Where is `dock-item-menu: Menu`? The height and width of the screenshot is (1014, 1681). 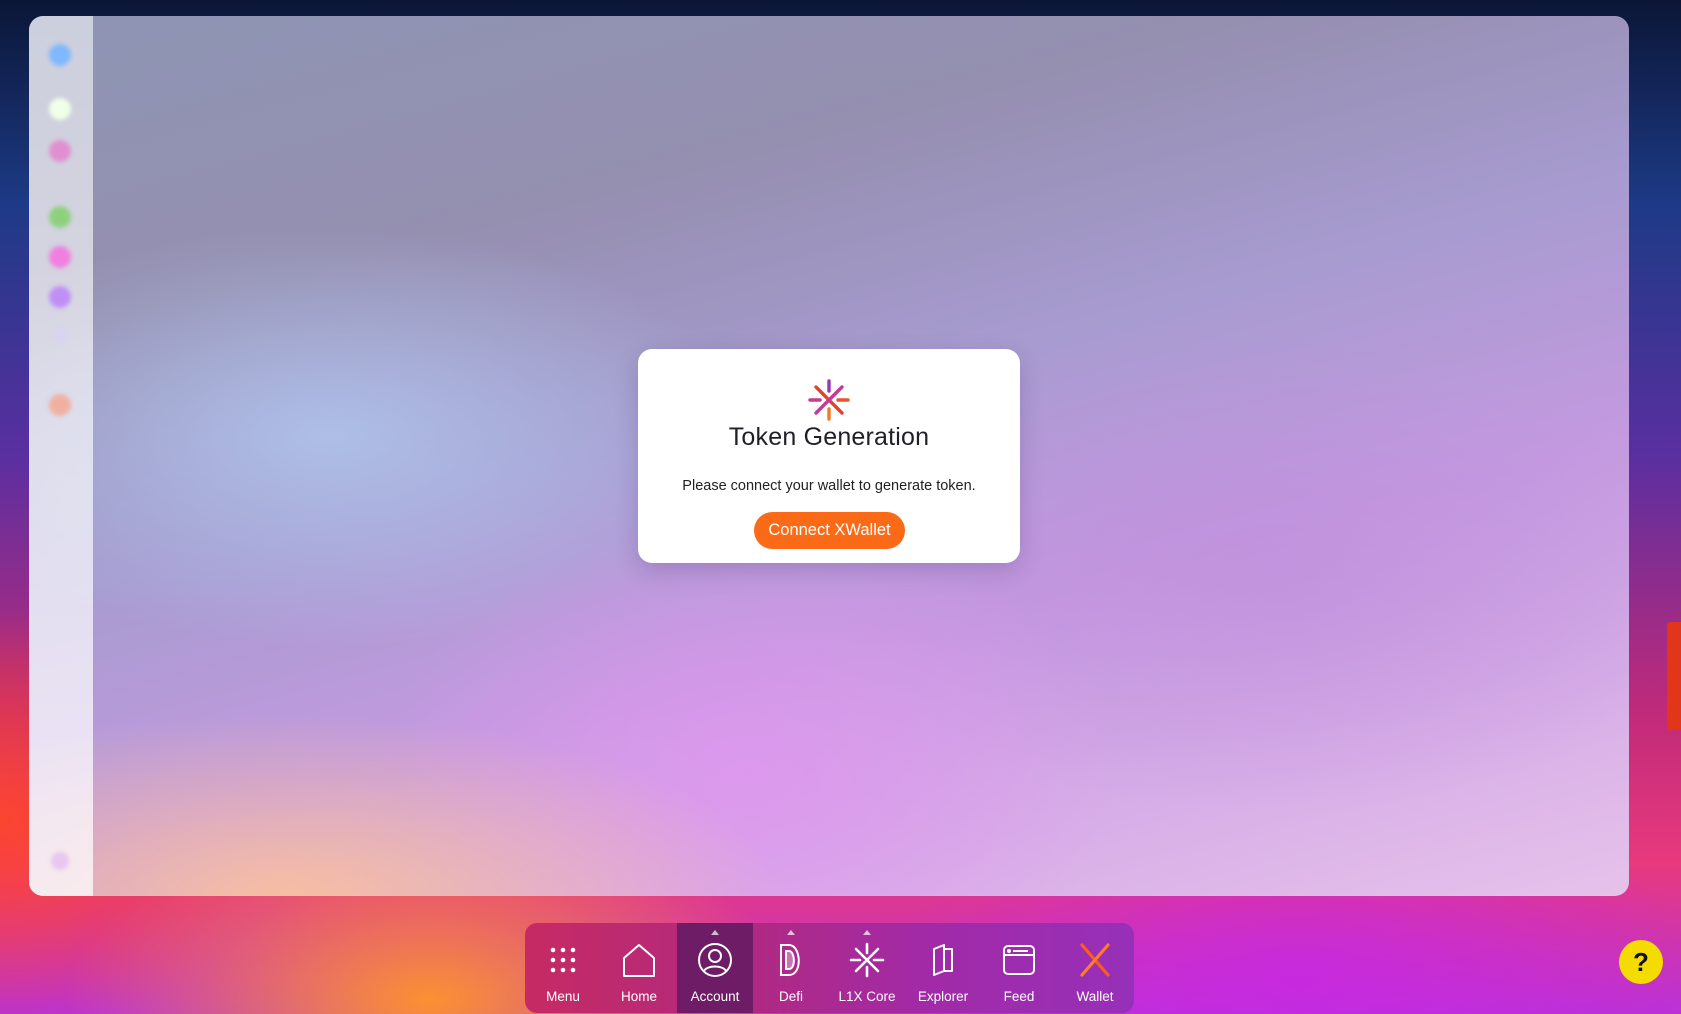 dock-item-menu: Menu is located at coordinates (563, 968).